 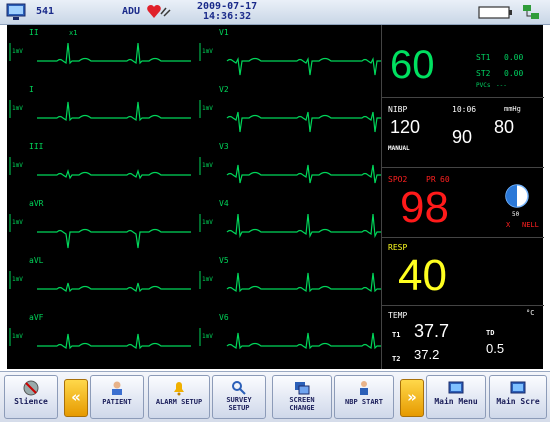 What do you see at coordinates (73, 33) in the screenshot?
I see `gain-label: x1` at bounding box center [73, 33].